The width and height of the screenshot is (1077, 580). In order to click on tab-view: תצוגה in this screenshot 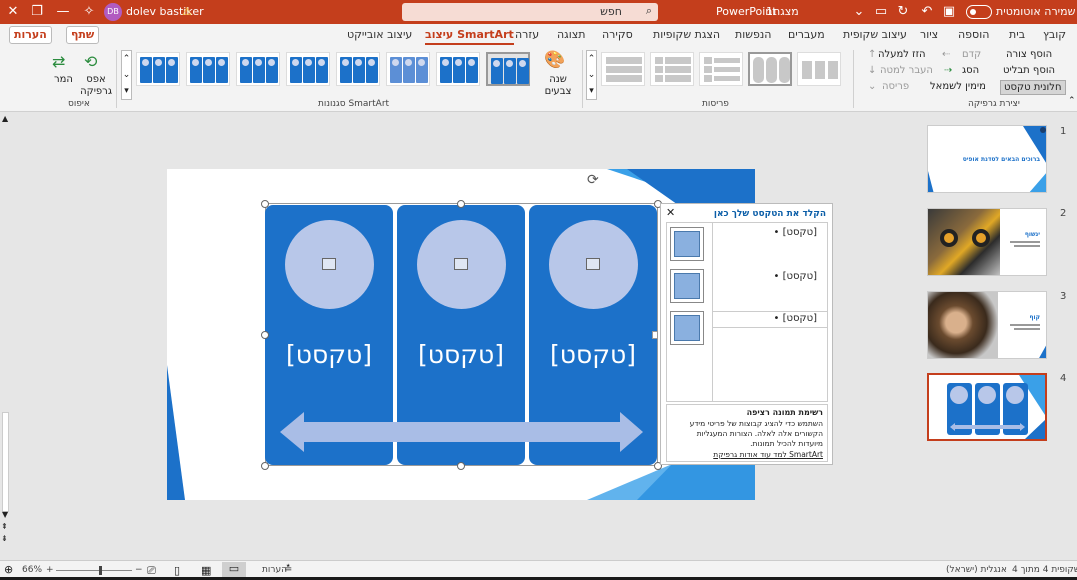, I will do `click(571, 34)`.